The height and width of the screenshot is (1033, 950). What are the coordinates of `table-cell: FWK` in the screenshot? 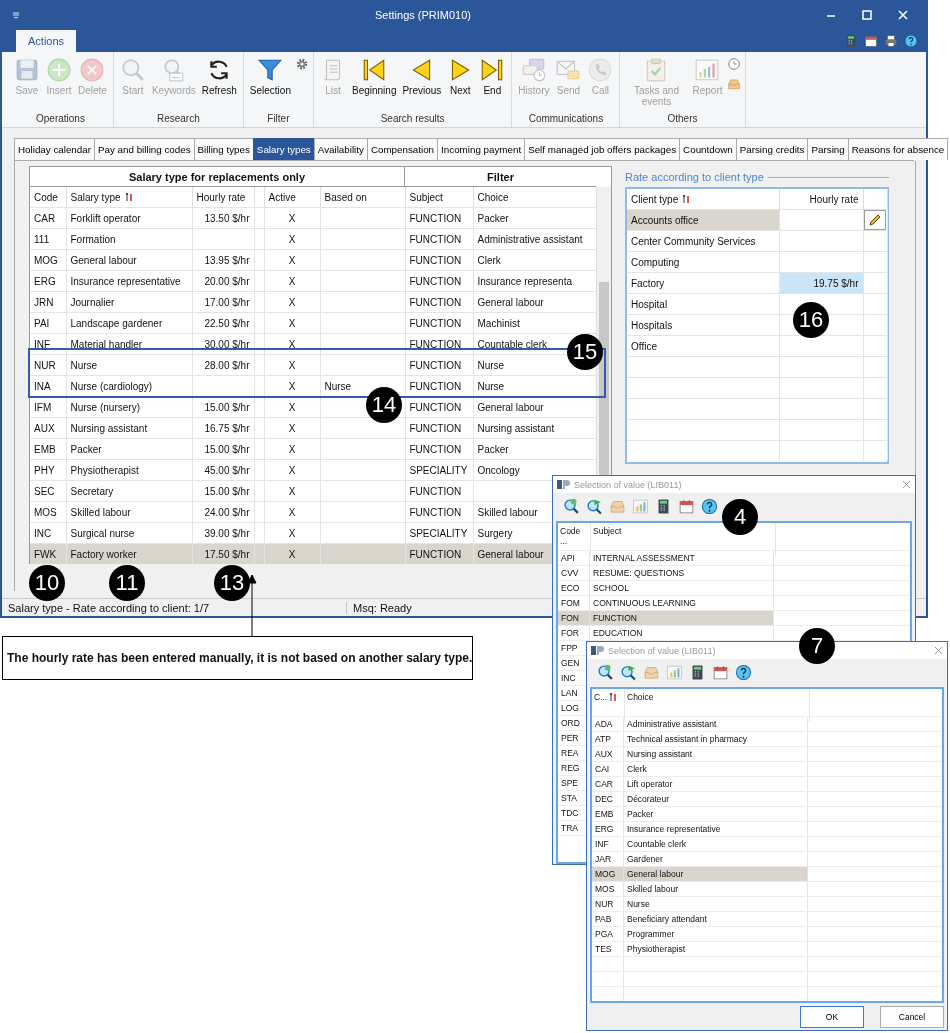 It's located at (45, 554).